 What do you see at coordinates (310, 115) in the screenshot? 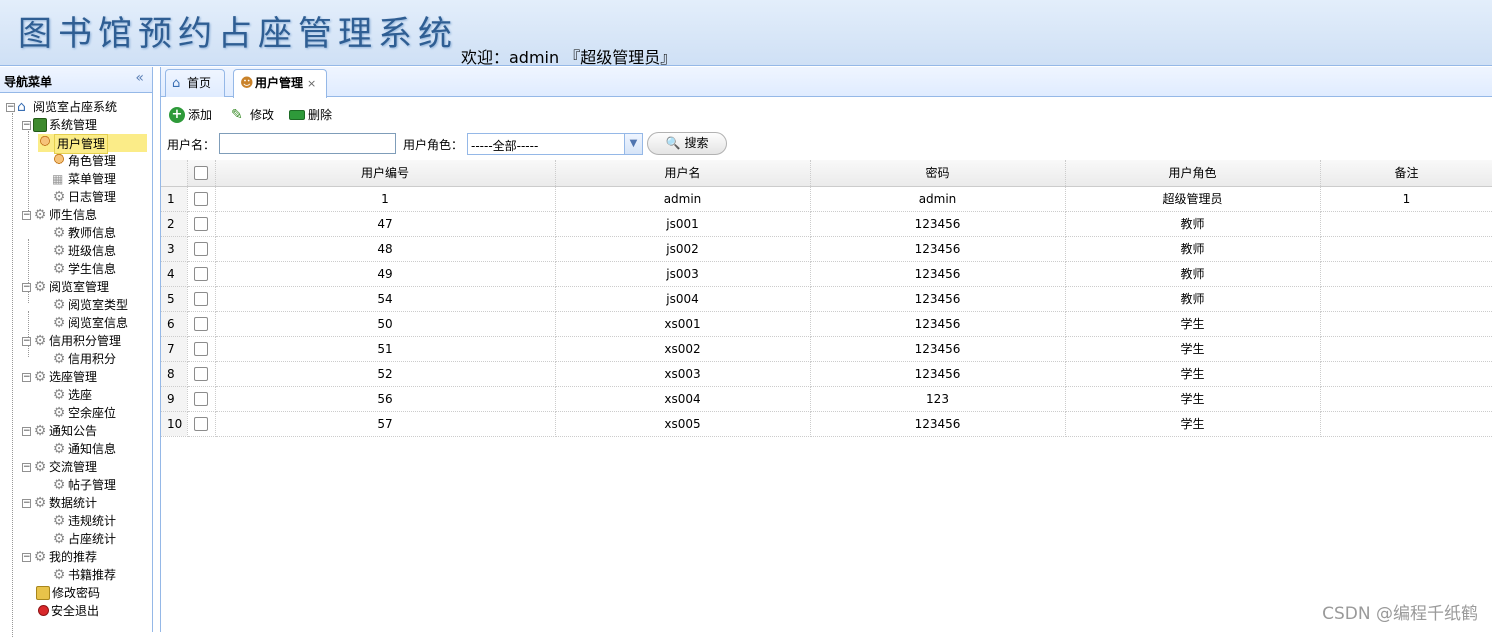
I see `delete-button: 删除` at bounding box center [310, 115].